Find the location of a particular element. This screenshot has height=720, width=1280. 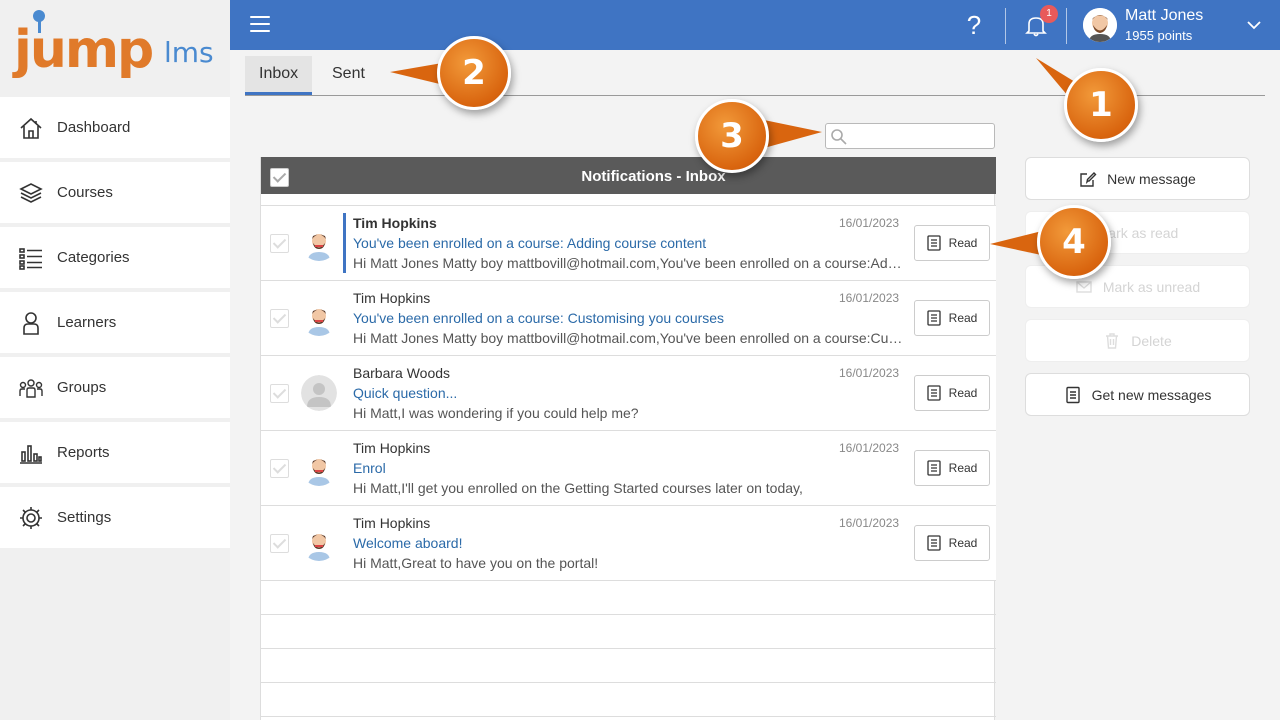

message-sender: Barbara Woods is located at coordinates (402, 373).